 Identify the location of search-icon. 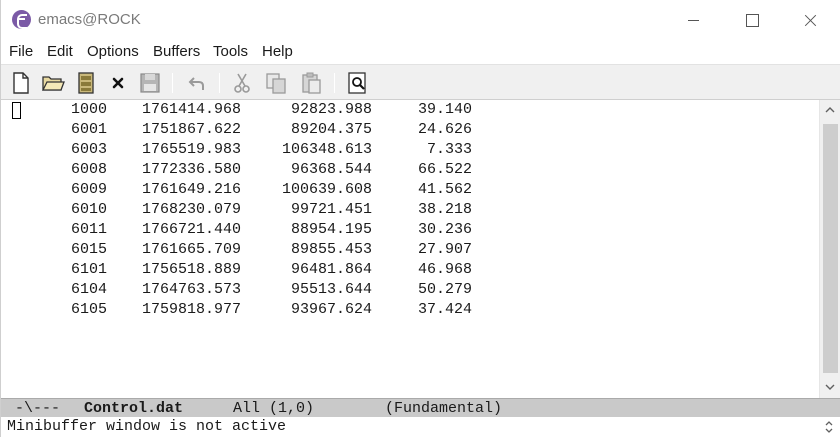
(358, 83).